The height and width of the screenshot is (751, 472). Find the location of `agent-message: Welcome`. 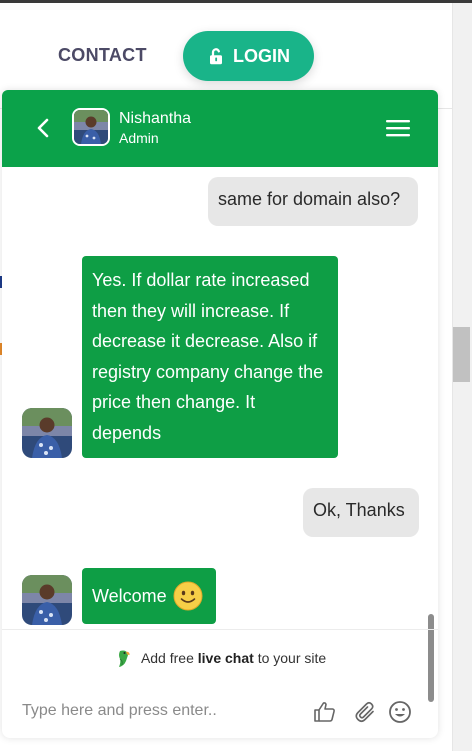

agent-message: Welcome is located at coordinates (149, 596).